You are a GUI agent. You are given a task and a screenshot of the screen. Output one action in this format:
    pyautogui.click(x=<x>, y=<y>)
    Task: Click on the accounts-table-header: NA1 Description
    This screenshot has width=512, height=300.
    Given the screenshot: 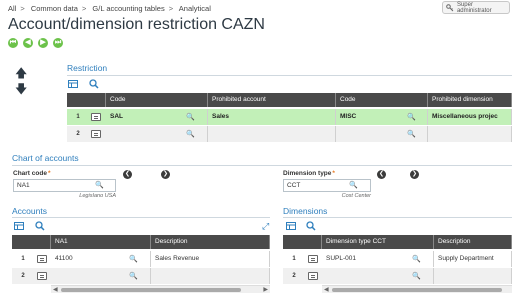 What is the action you would take?
    pyautogui.click(x=141, y=242)
    